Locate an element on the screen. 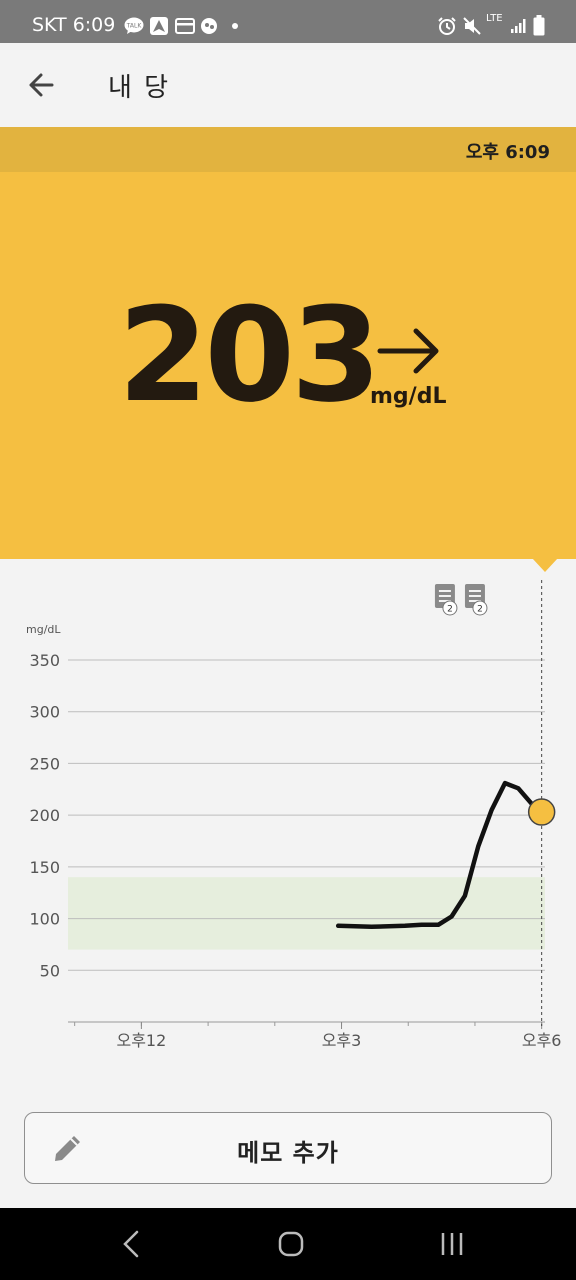  signal-icon is located at coordinates (518, 26).